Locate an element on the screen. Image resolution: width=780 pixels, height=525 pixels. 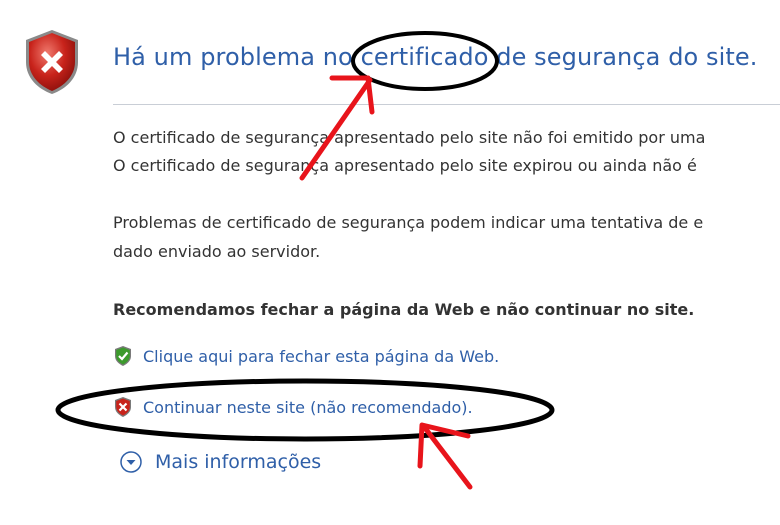
continue-site-link-label: Continuar neste site (não recomendado). is located at coordinates (308, 407).